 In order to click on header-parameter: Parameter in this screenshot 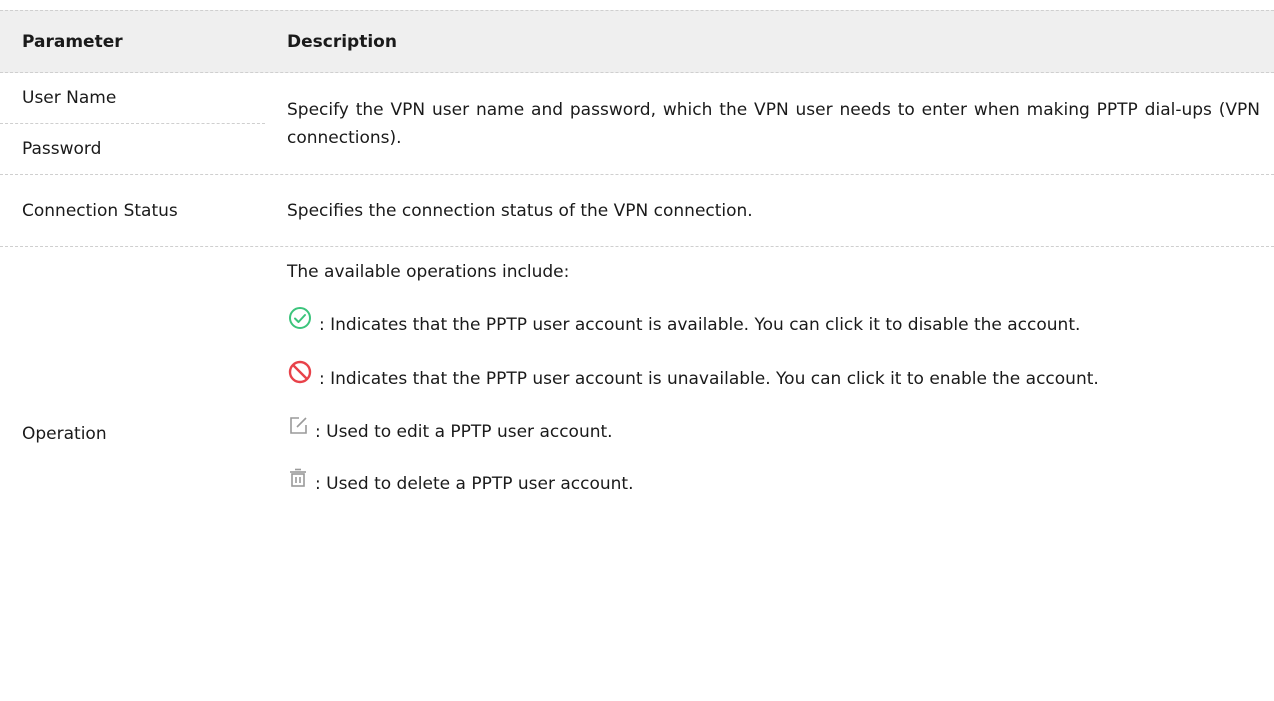, I will do `click(72, 41)`.